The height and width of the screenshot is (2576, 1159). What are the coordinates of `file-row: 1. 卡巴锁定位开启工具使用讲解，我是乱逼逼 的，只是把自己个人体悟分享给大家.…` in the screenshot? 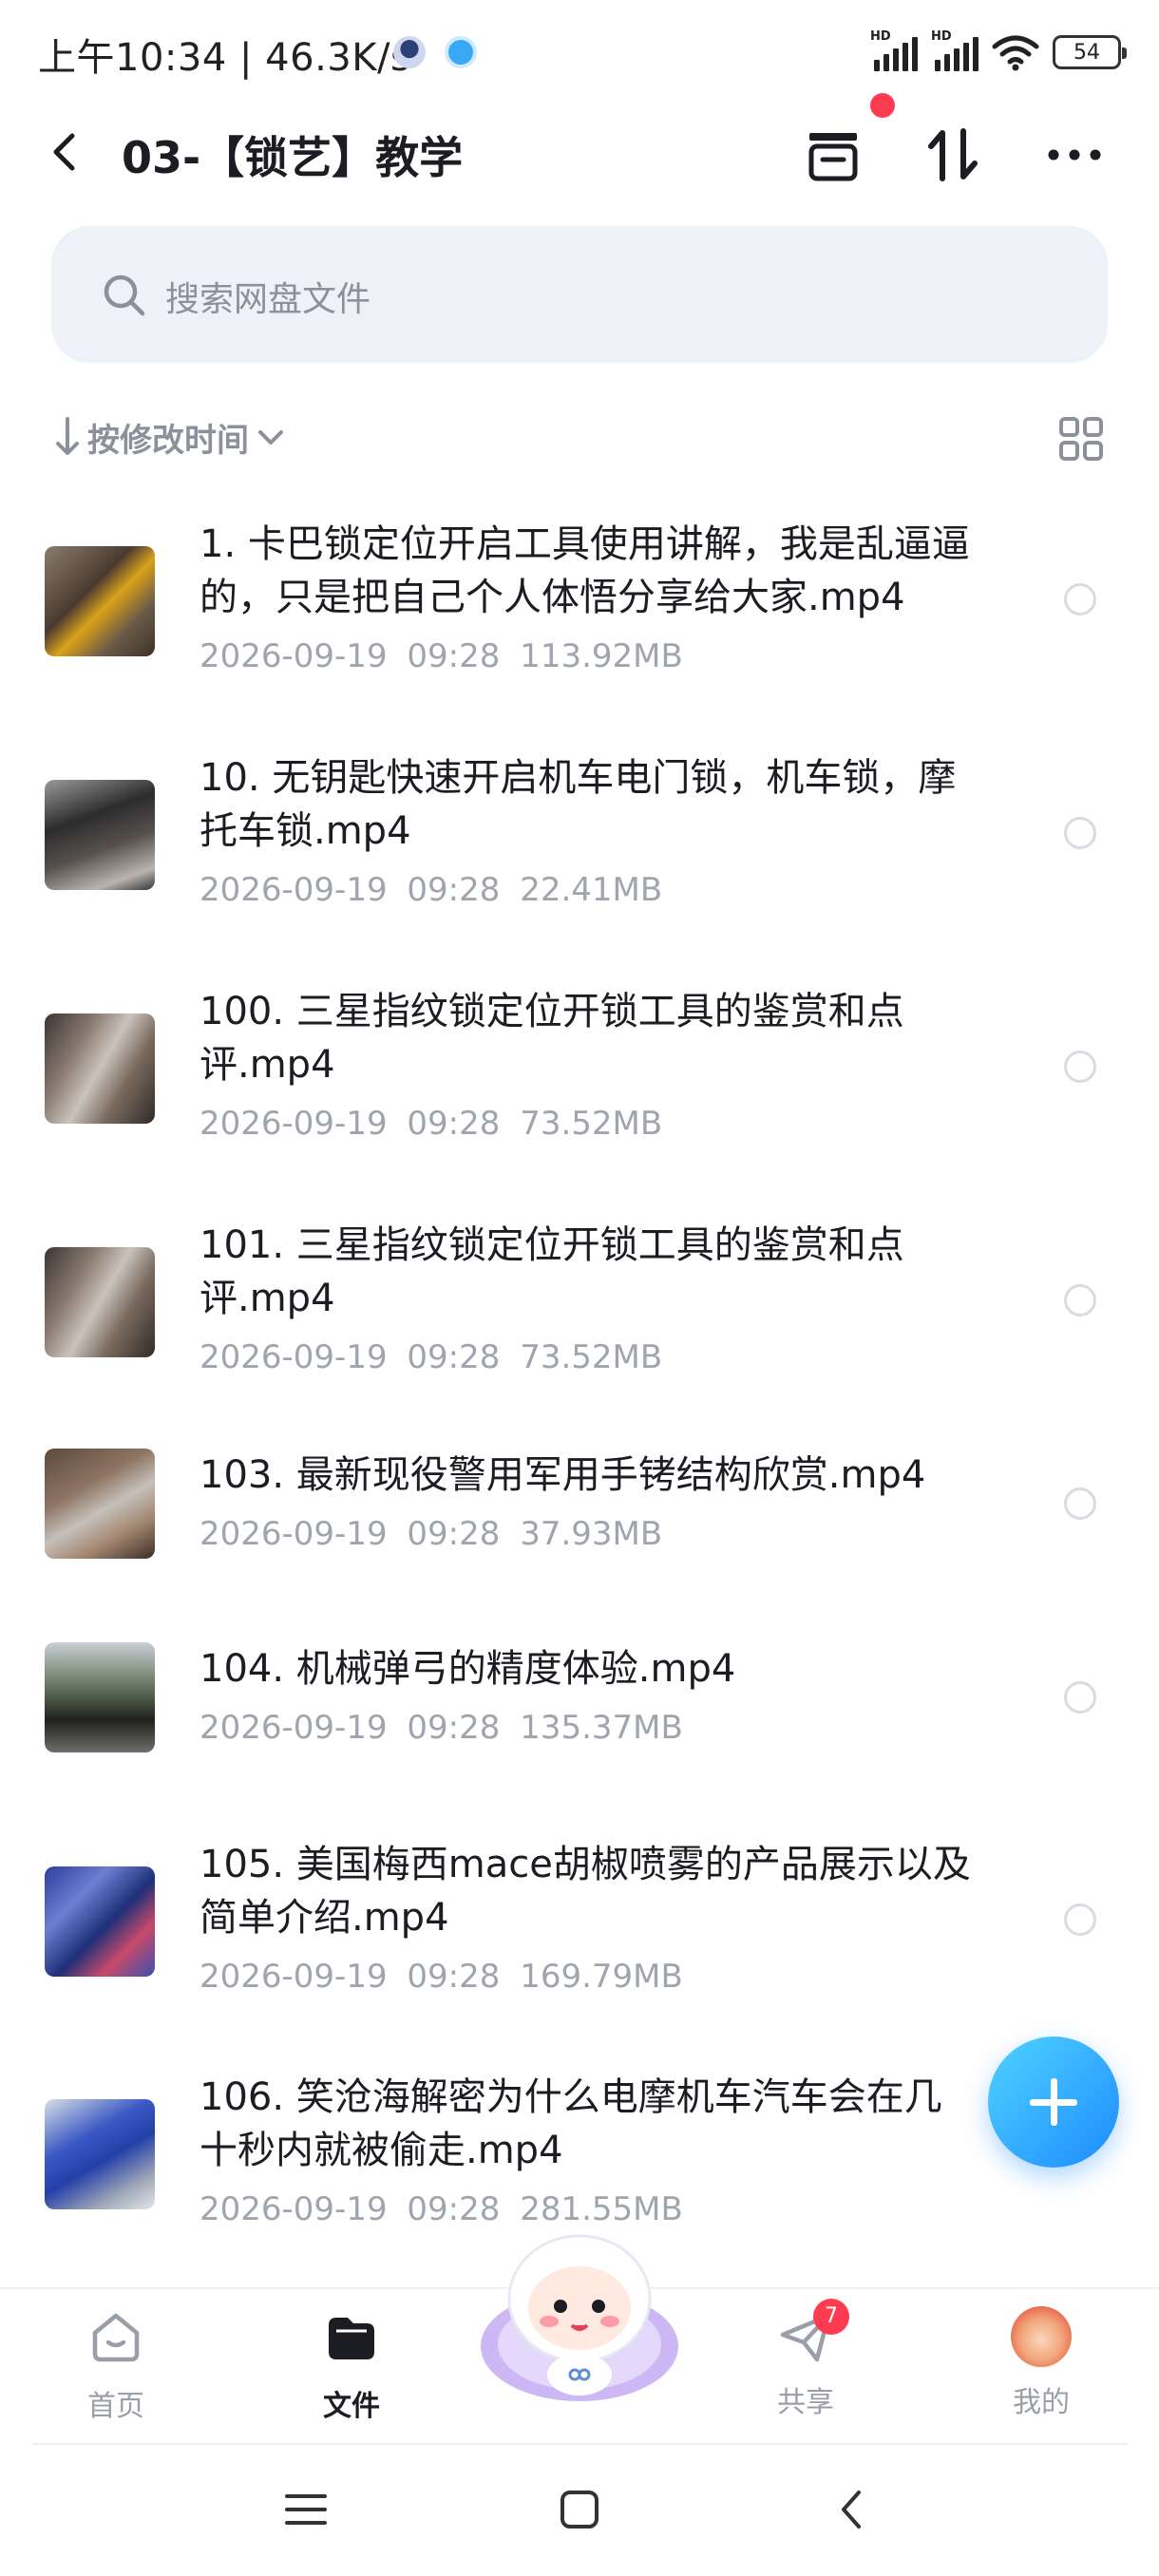 It's located at (579, 603).